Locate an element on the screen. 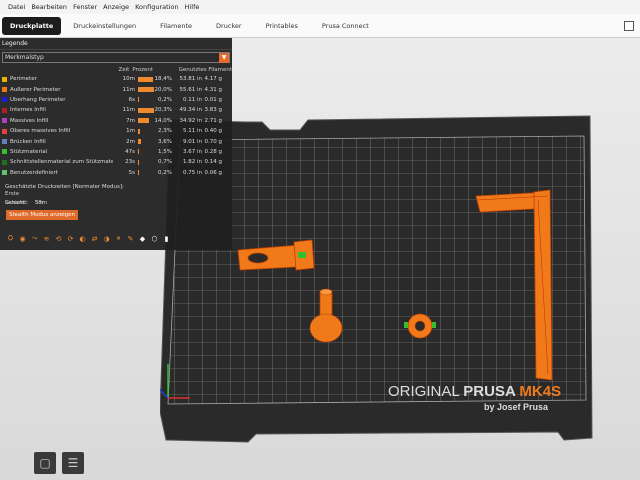 Image resolution: width=640 pixels, height=480 pixels. legend-row: Brücken Infill 2m 3,6% 9.01 in 0.70 g is located at coordinates (116, 141).